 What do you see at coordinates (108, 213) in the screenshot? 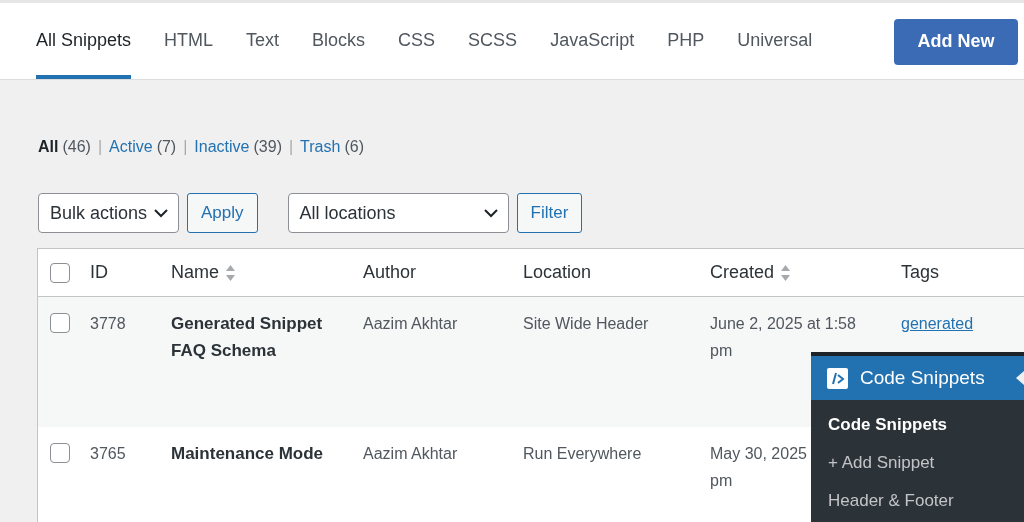
I see `bulk-actions-dropdown: Bulk actions` at bounding box center [108, 213].